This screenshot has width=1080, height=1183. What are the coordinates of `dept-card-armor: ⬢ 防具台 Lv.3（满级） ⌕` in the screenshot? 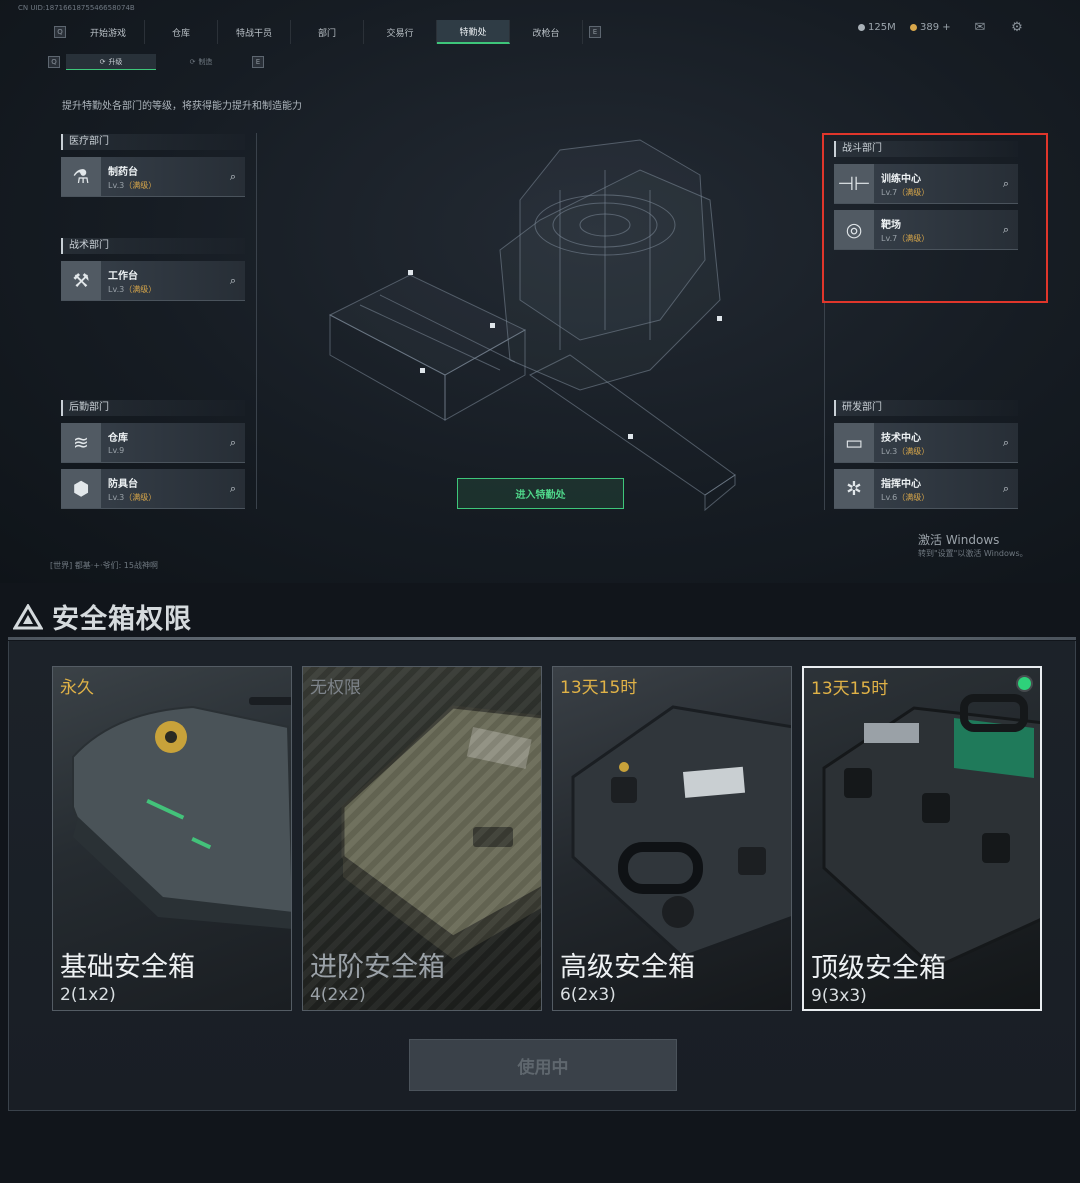 It's located at (153, 489).